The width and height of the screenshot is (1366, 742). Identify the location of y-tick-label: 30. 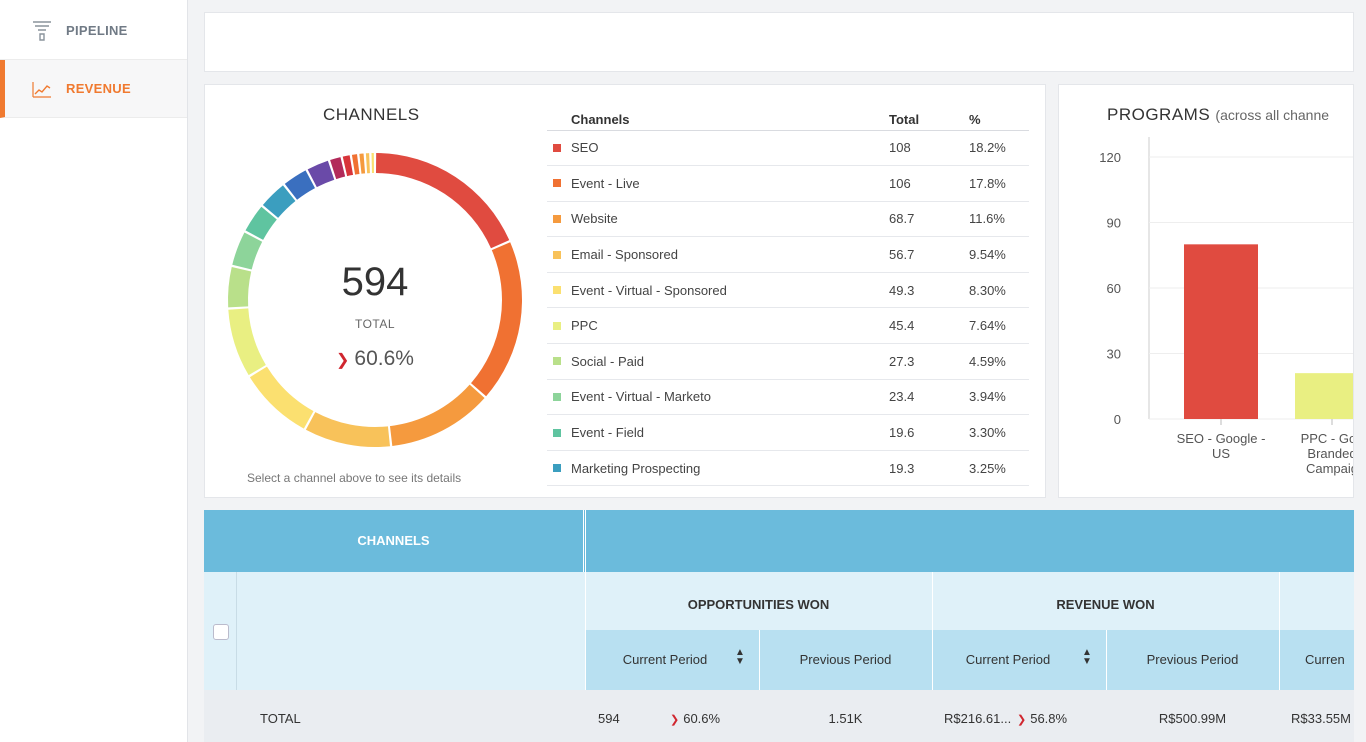
(1114, 354).